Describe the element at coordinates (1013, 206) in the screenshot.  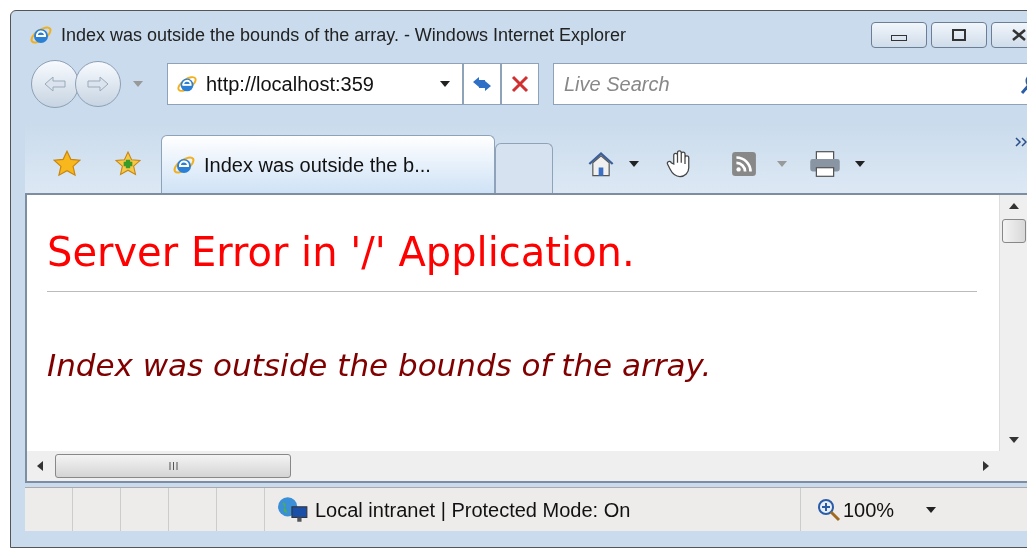
I see `scroll-up-arrow-icon` at that location.